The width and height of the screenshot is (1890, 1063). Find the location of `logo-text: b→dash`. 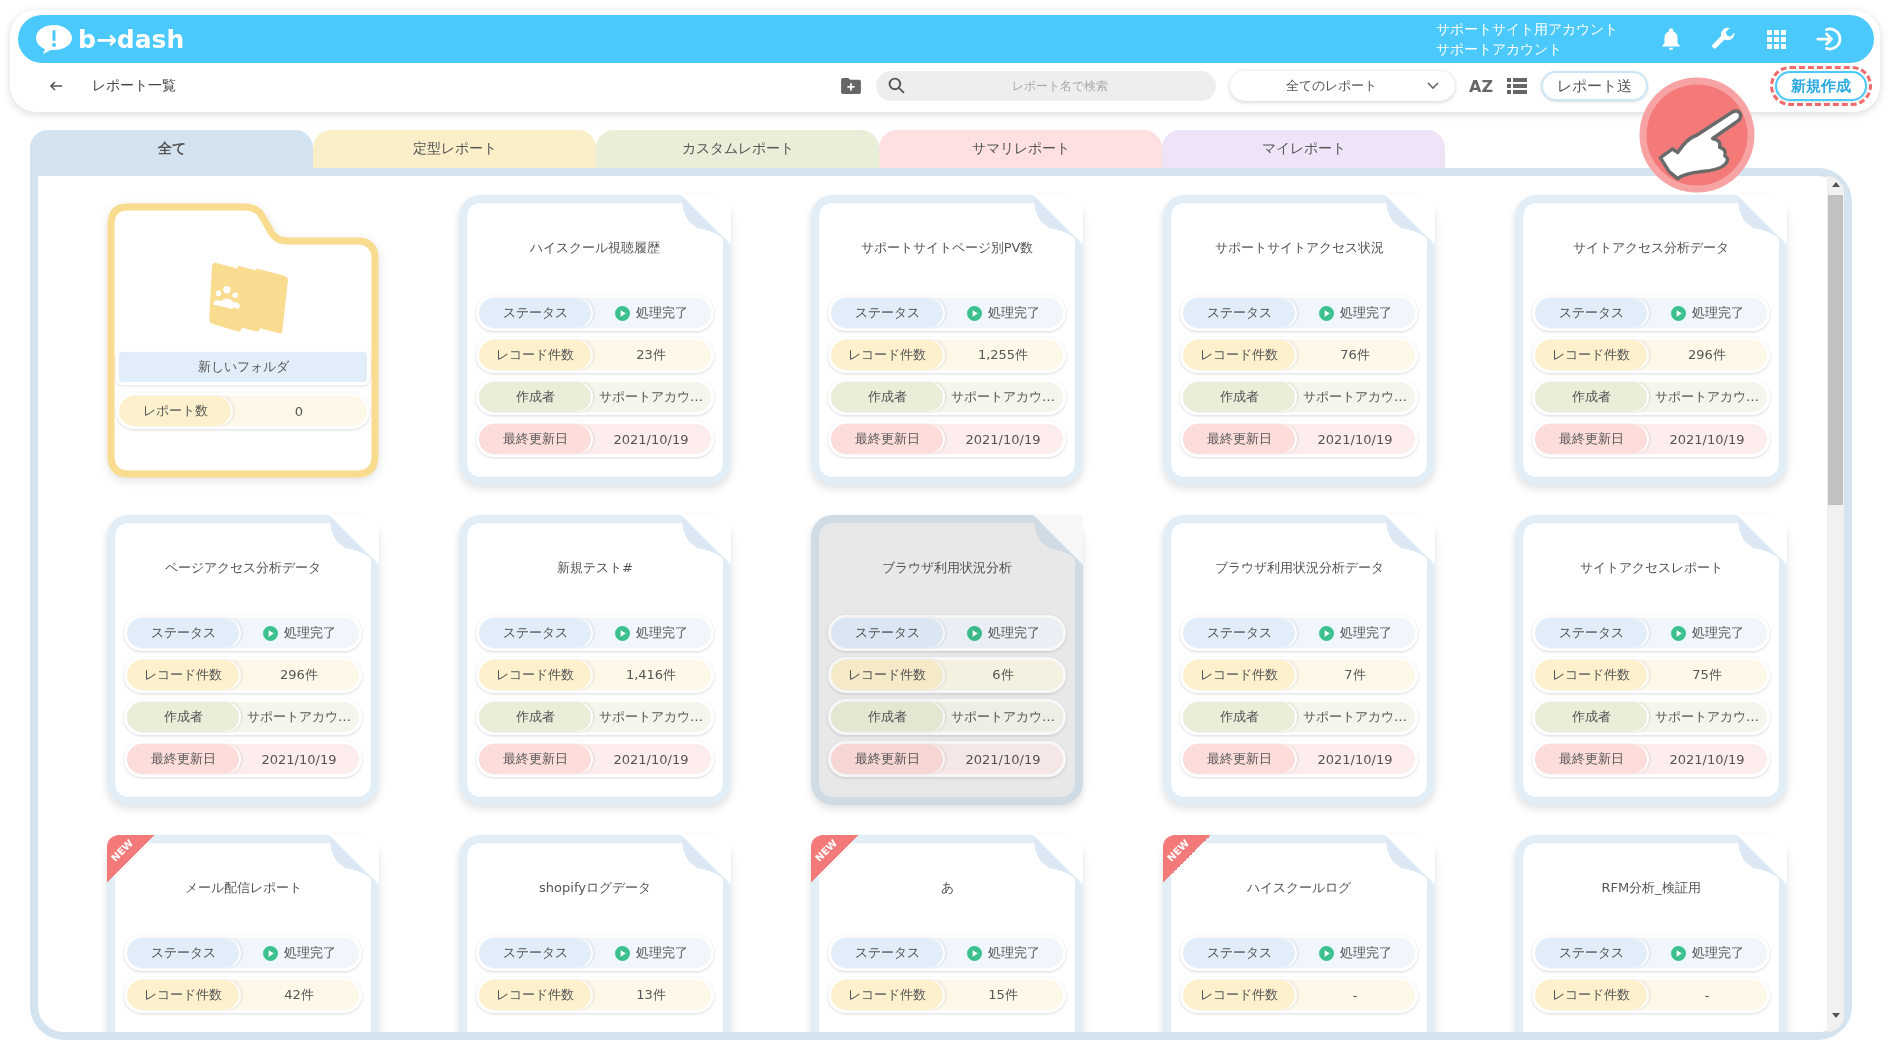

logo-text: b→dash is located at coordinates (131, 39).